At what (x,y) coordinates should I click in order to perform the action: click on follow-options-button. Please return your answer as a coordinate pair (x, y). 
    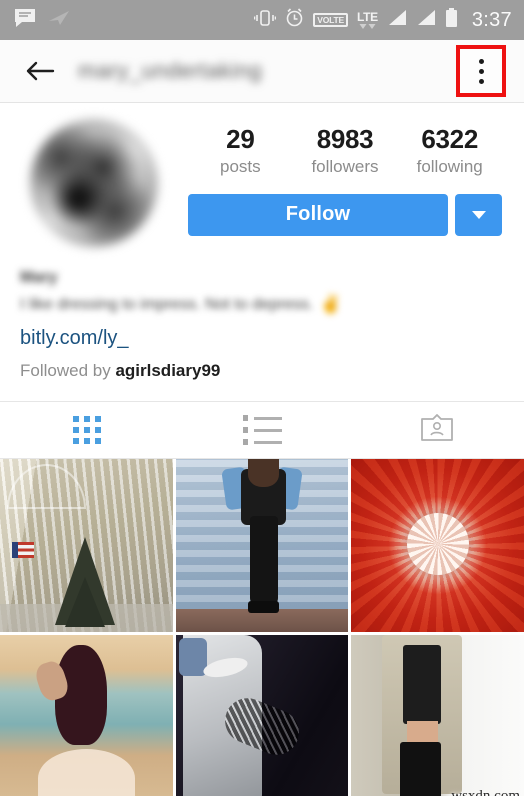
    Looking at the image, I should click on (478, 214).